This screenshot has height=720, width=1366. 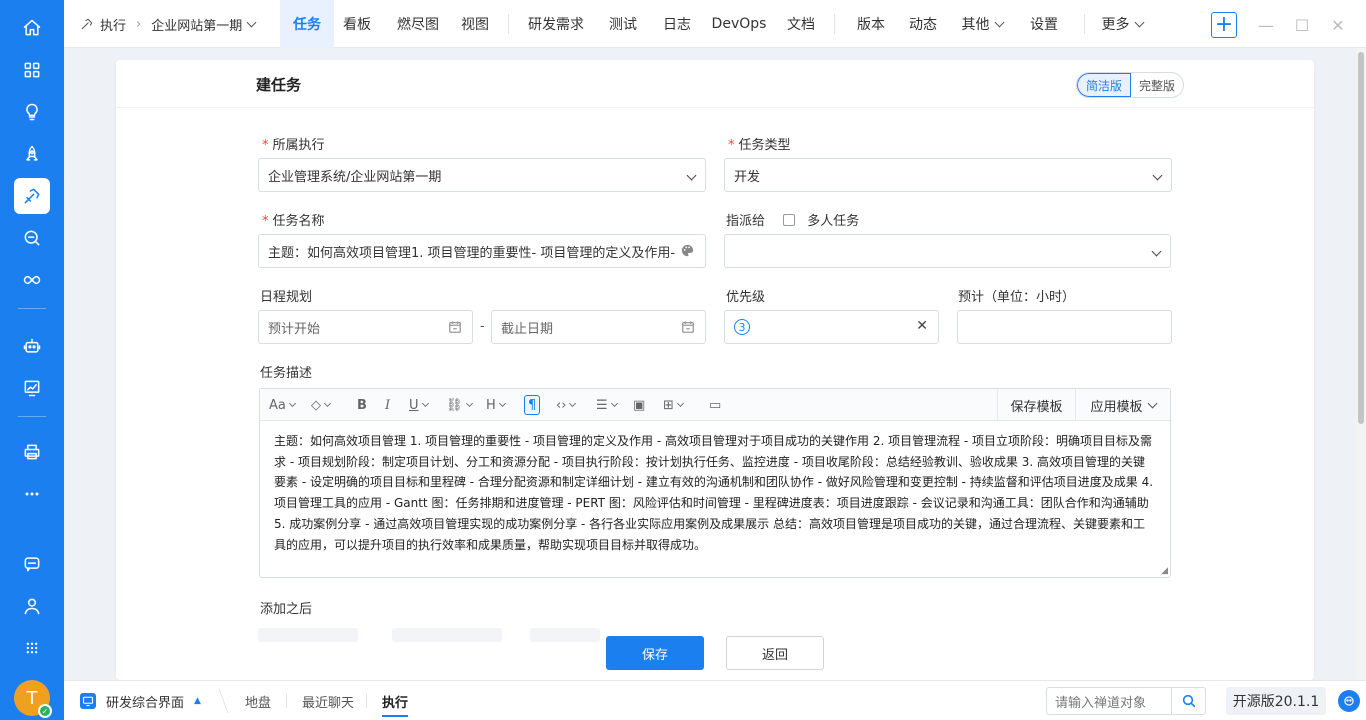 I want to click on editor-toolbar: Aa ◇ B I U ⛓ H ¶ ‹› ☰ ▣ ⊞ ▭ 保存模板 应用模板, so click(x=715, y=405).